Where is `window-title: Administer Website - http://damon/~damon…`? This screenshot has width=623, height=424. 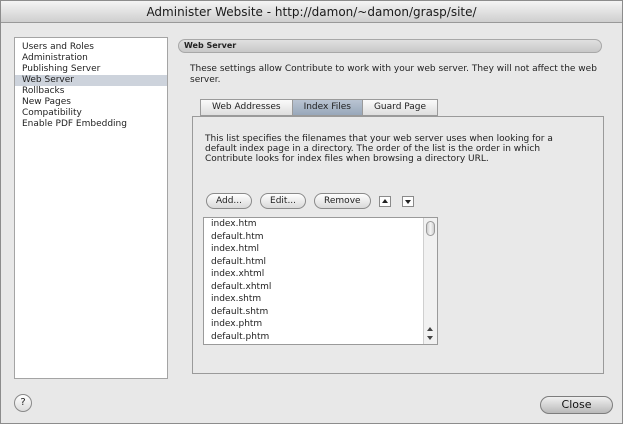 window-title: Administer Website - http://damon/~damon… is located at coordinates (311, 12).